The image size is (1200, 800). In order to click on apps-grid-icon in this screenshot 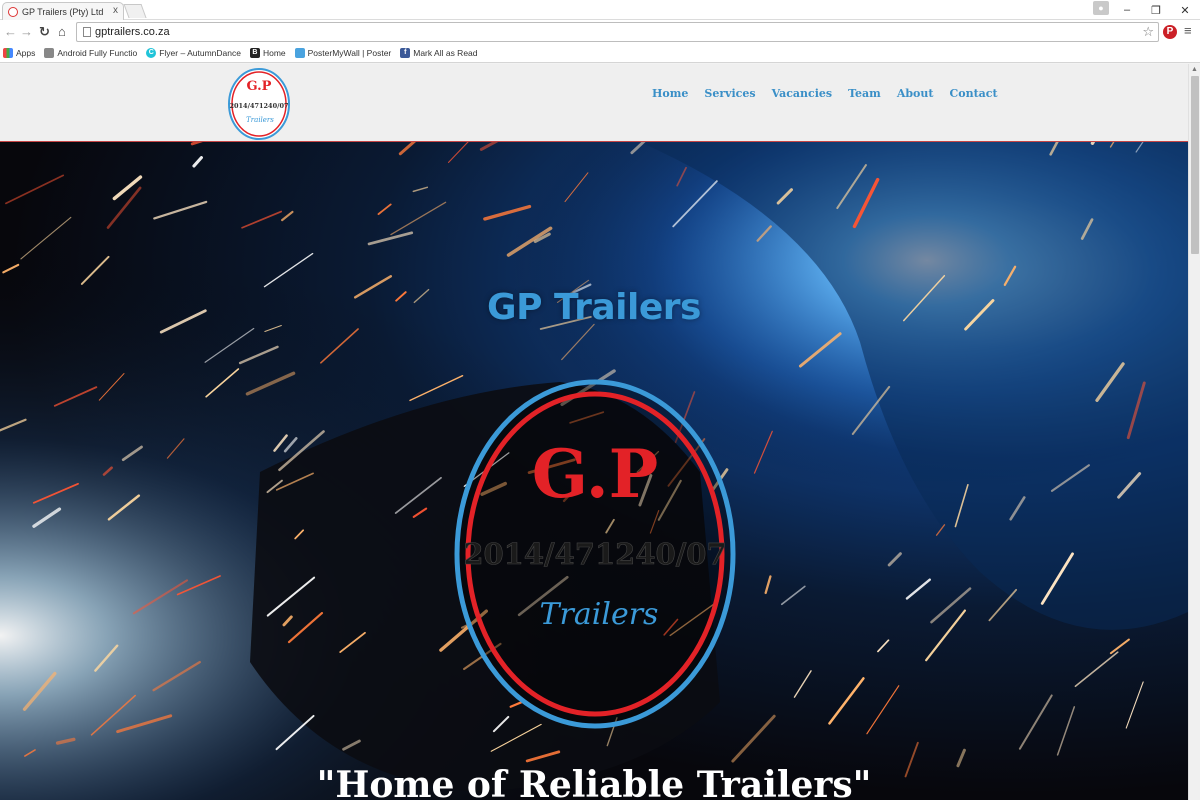, I will do `click(8, 53)`.